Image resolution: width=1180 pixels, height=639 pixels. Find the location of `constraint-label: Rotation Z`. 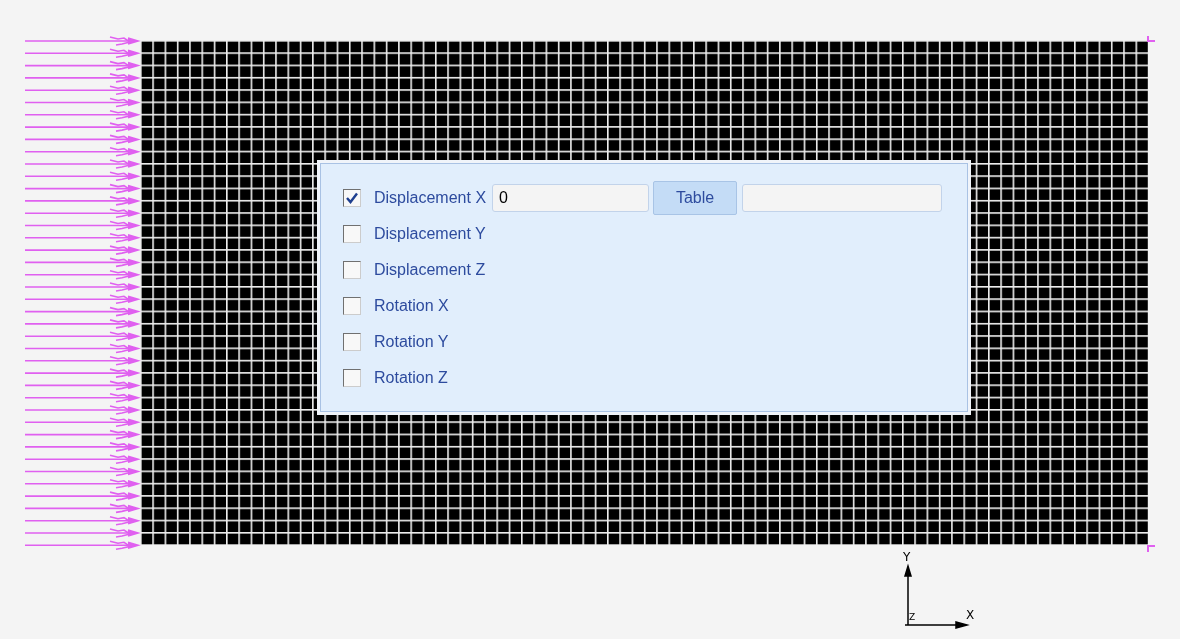

constraint-label: Rotation Z is located at coordinates (411, 378).